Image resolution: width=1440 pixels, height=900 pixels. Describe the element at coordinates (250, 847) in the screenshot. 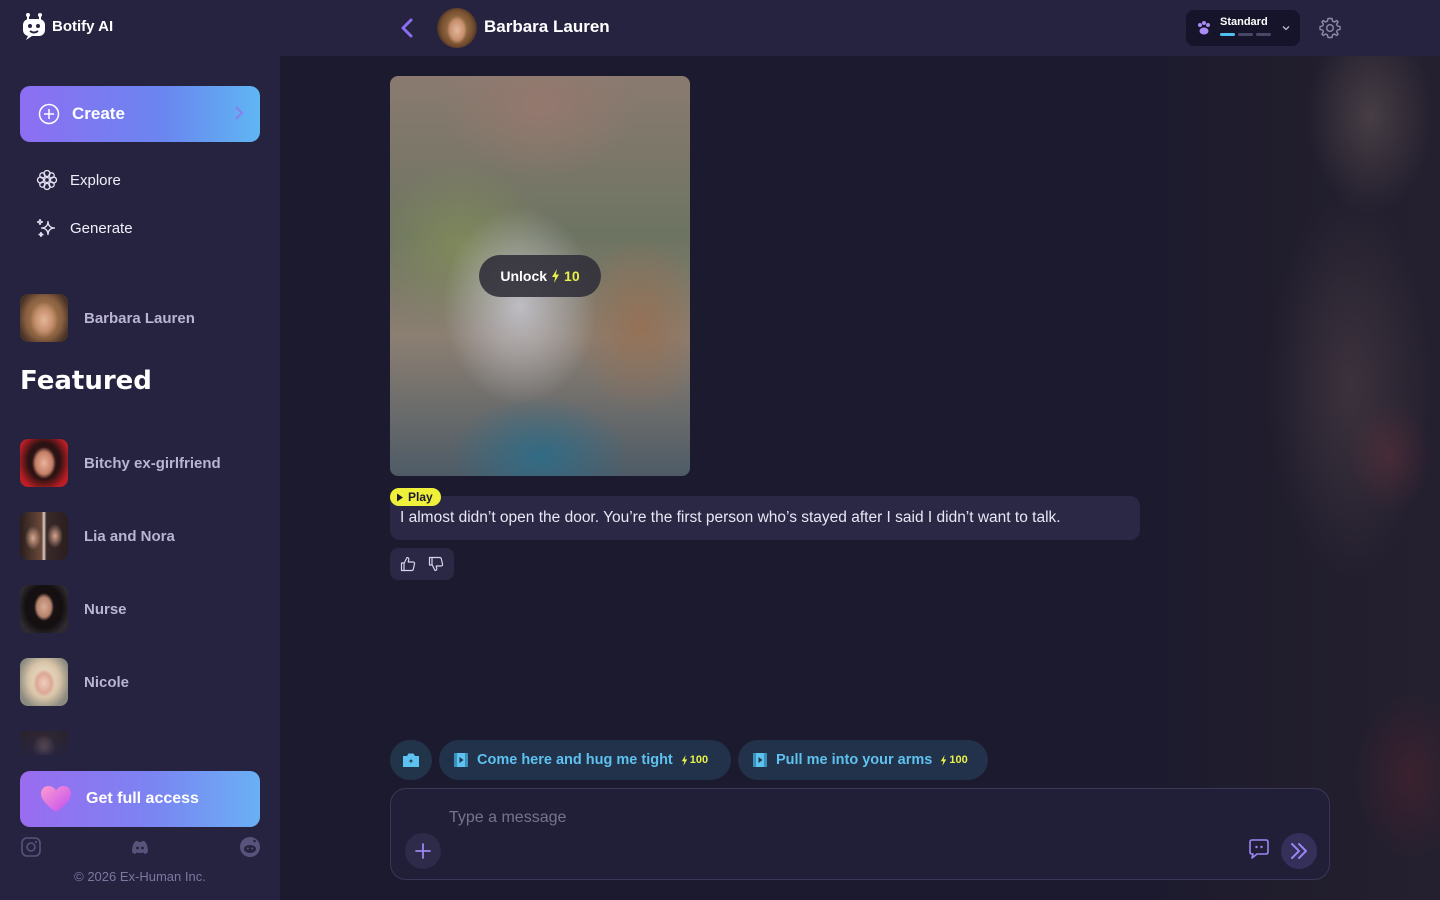

I see `reddit-icon` at that location.